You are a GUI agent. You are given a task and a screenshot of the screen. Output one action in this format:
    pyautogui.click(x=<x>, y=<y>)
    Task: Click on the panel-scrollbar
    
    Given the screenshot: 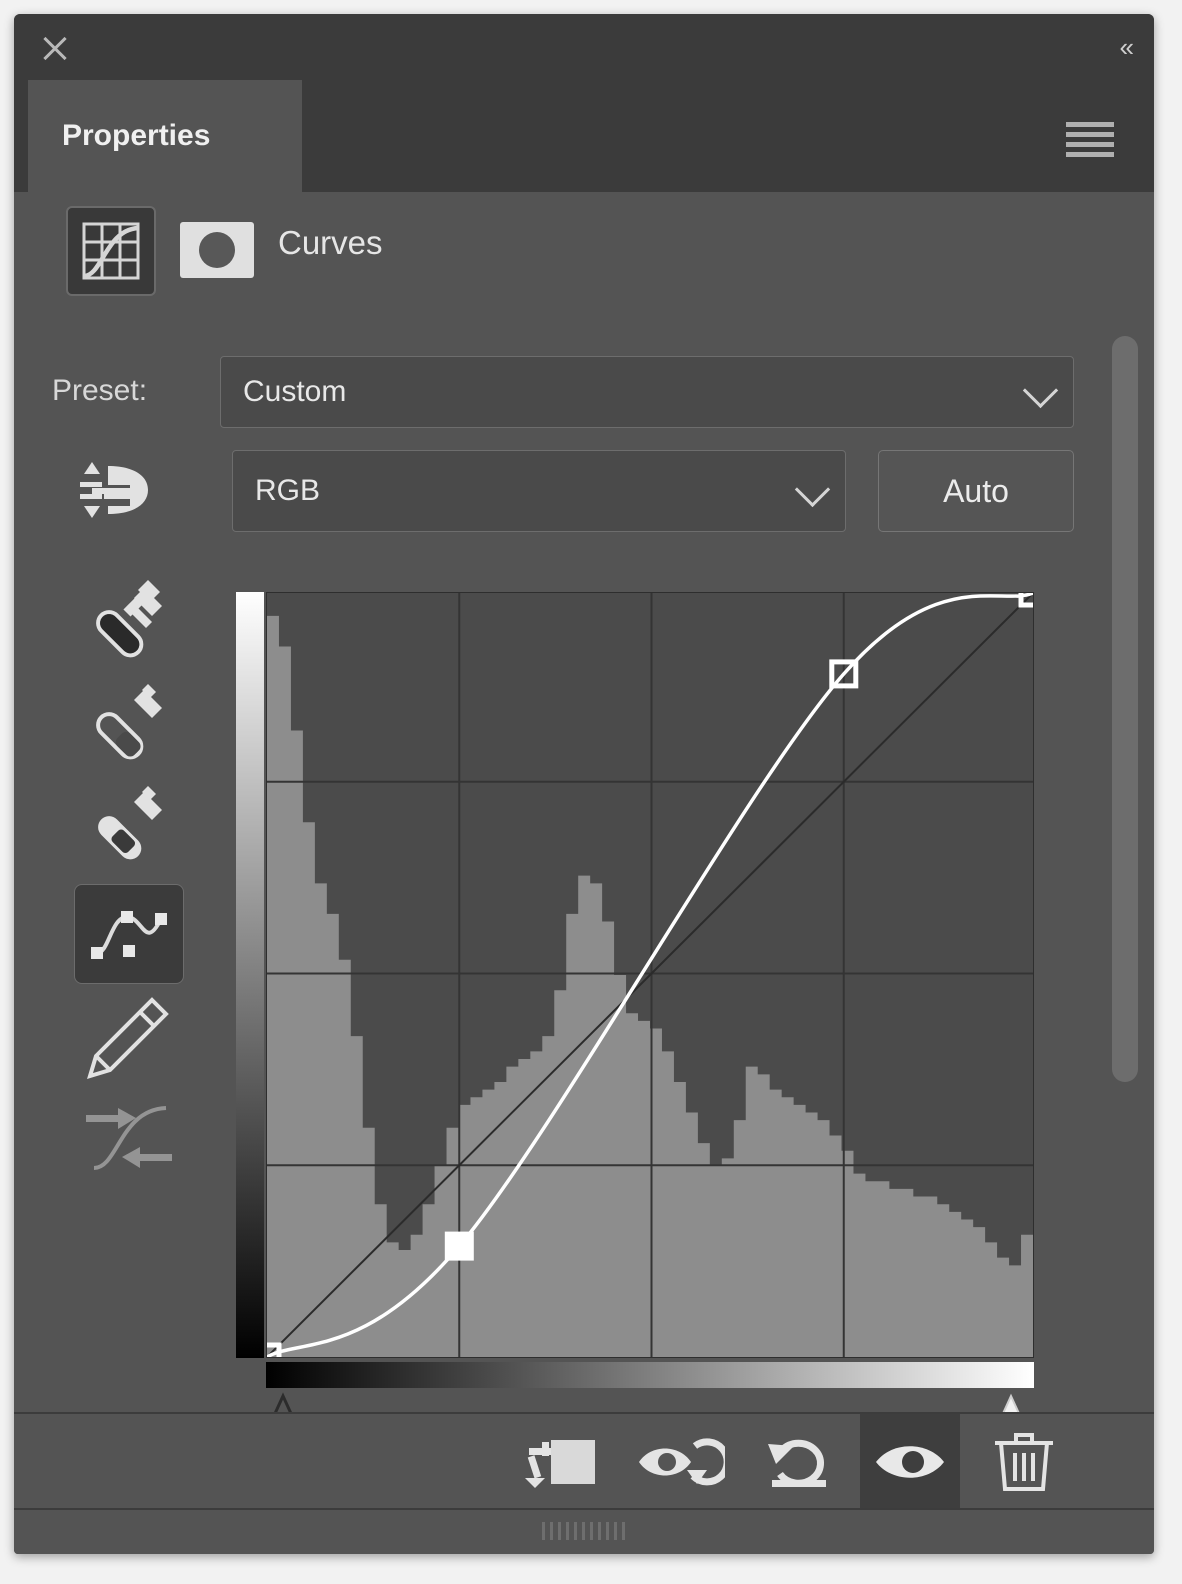 What is the action you would take?
    pyautogui.click(x=1125, y=709)
    